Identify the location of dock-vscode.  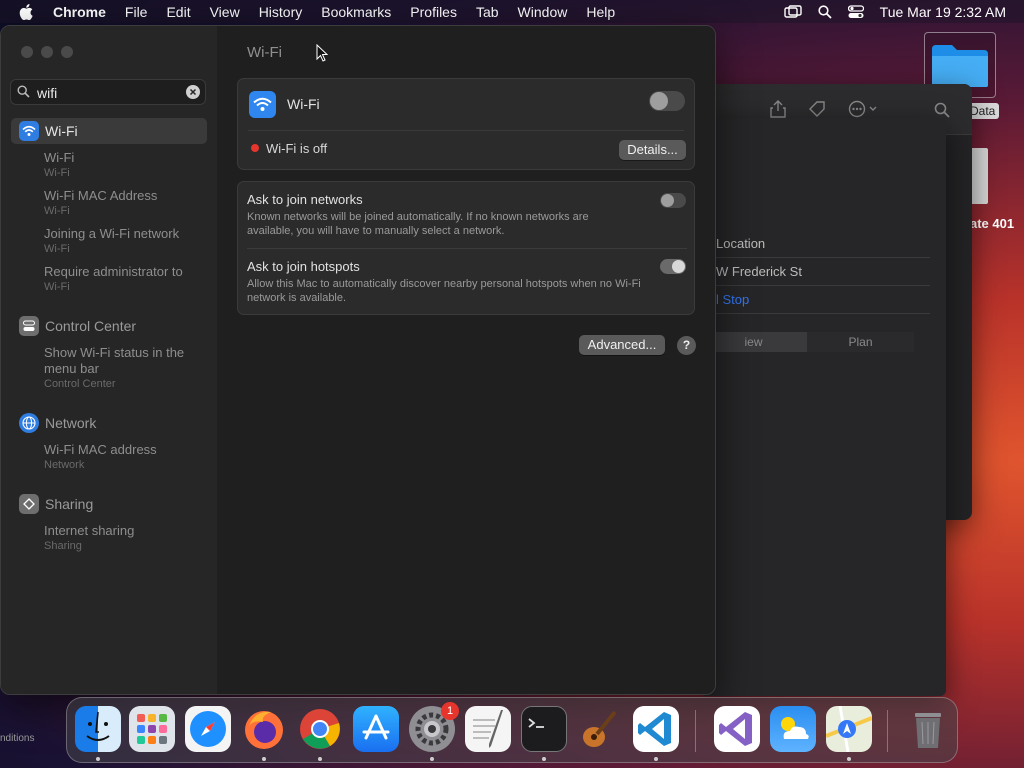
(656, 729).